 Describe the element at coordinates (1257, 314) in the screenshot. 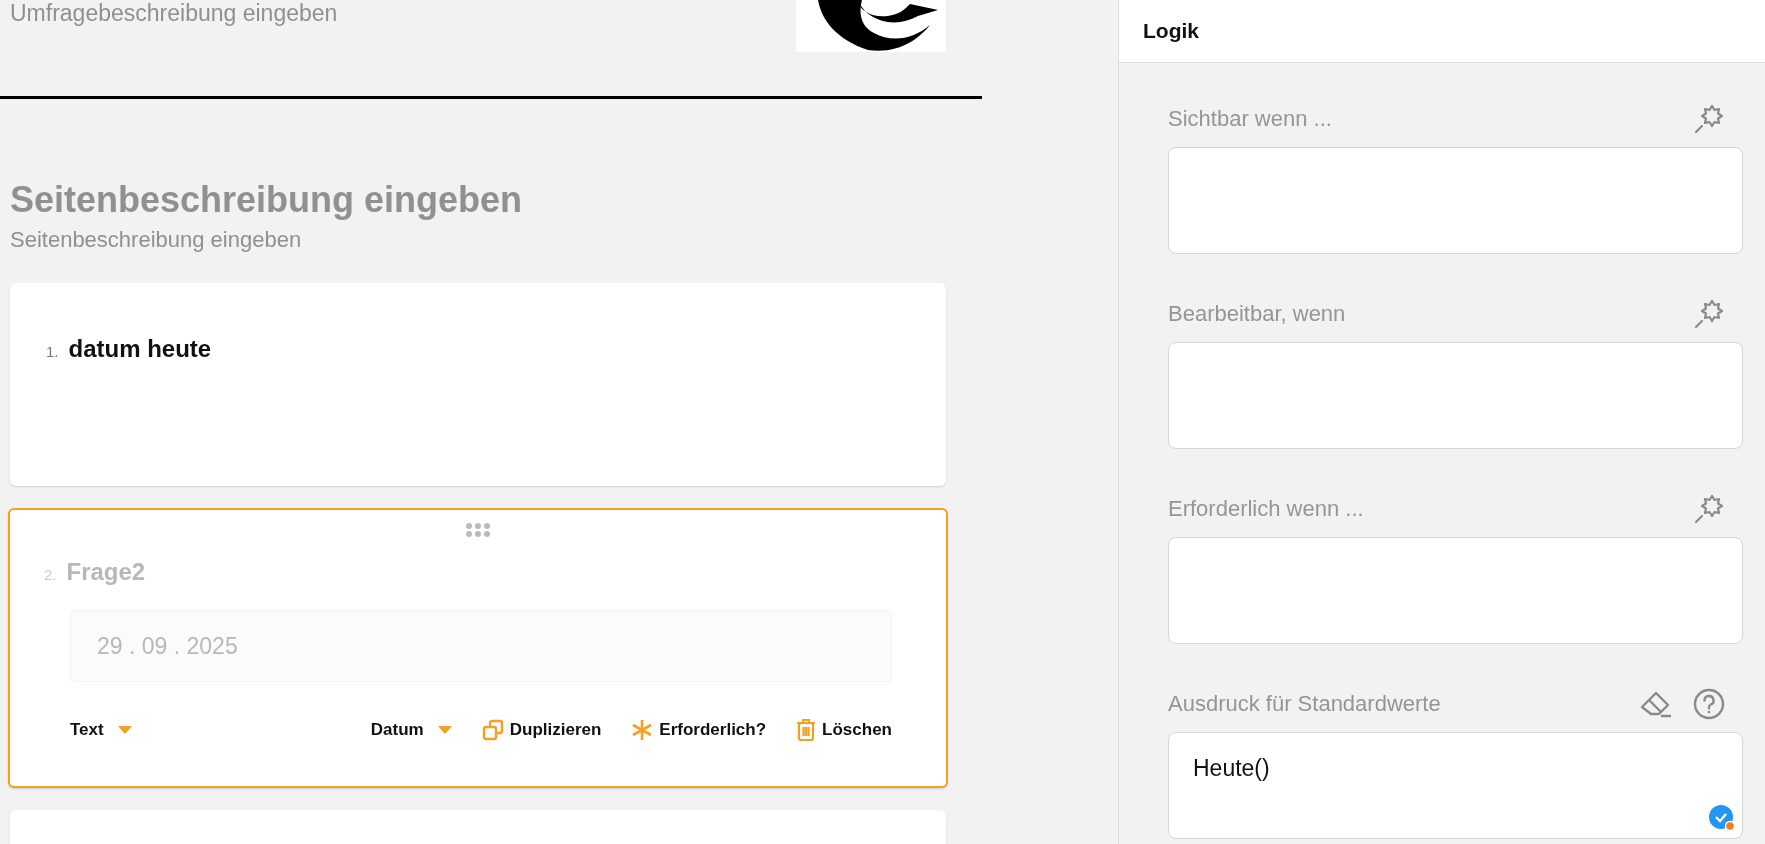

I see `field-label: Bearbeitbar, wenn` at that location.